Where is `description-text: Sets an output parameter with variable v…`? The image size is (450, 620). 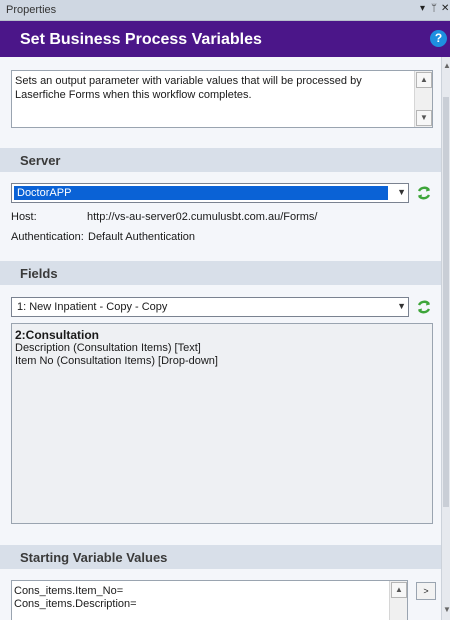
description-text: Sets an output parameter with variable v… is located at coordinates (188, 88).